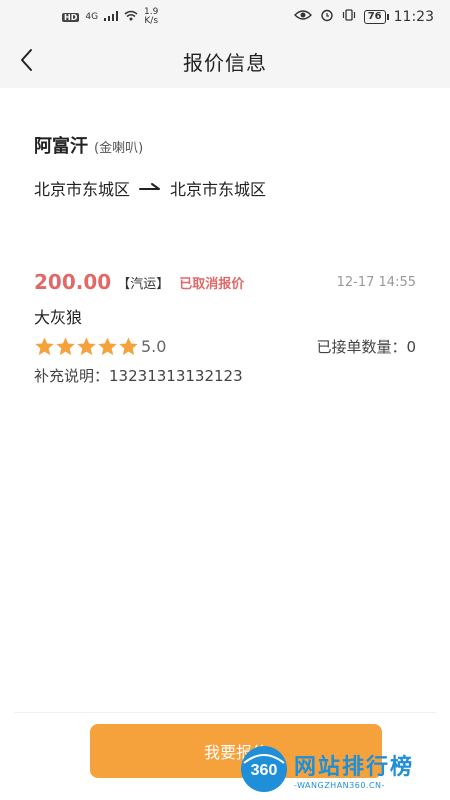  Describe the element at coordinates (61, 146) in the screenshot. I see `sender-name: 阿富汗` at that location.